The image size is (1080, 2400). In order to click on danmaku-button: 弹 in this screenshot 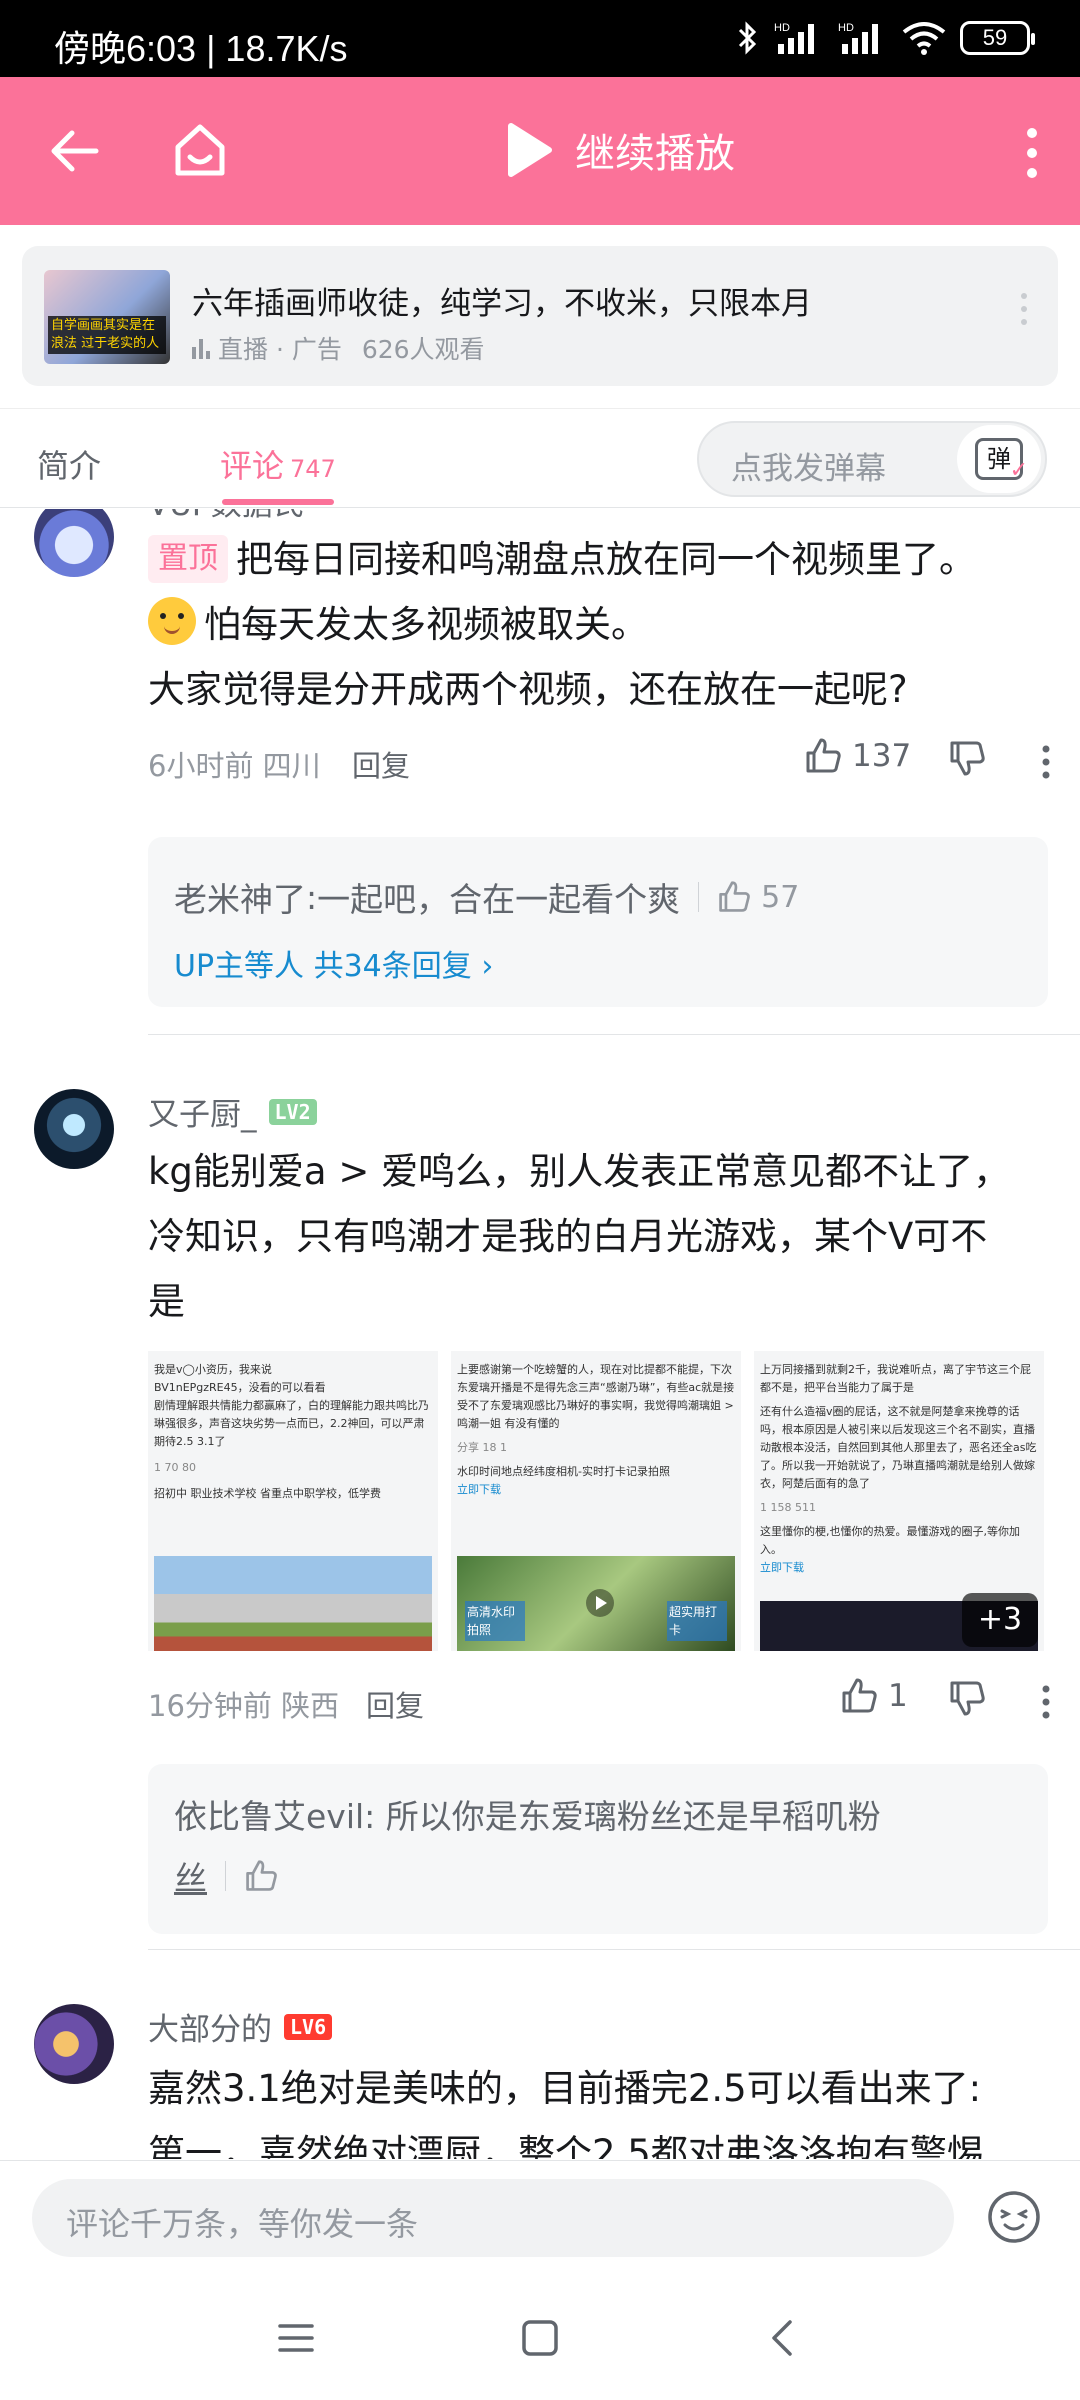, I will do `click(999, 459)`.